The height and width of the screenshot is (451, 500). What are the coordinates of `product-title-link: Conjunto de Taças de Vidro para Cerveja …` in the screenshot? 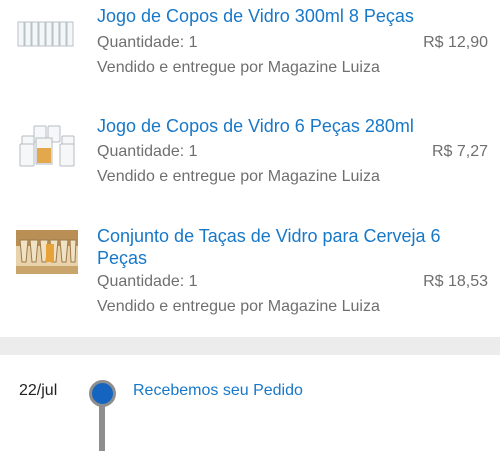 It's located at (292, 247).